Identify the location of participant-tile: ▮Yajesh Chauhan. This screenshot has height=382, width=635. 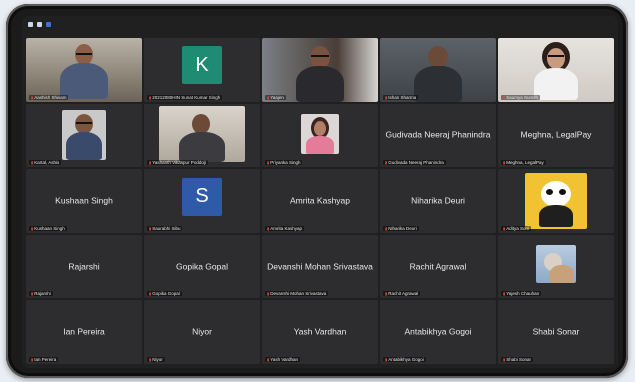
(556, 266).